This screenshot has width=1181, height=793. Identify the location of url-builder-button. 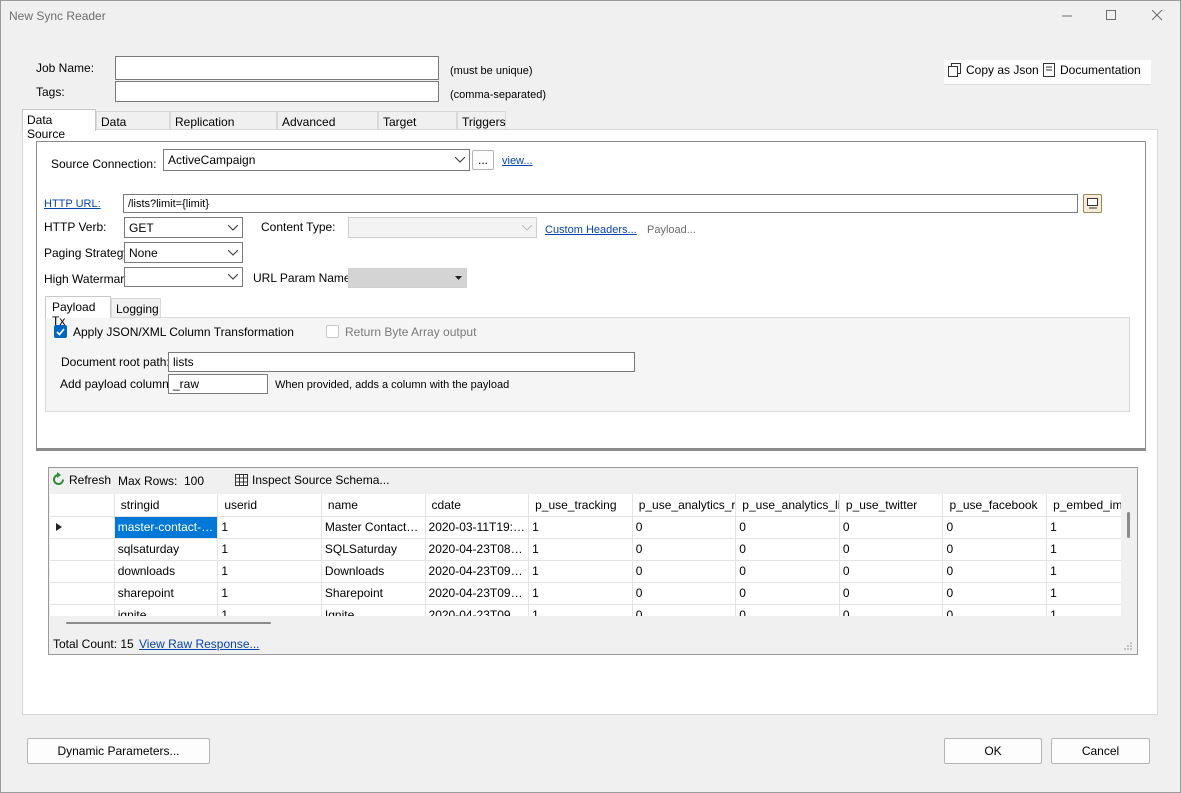
(1092, 203).